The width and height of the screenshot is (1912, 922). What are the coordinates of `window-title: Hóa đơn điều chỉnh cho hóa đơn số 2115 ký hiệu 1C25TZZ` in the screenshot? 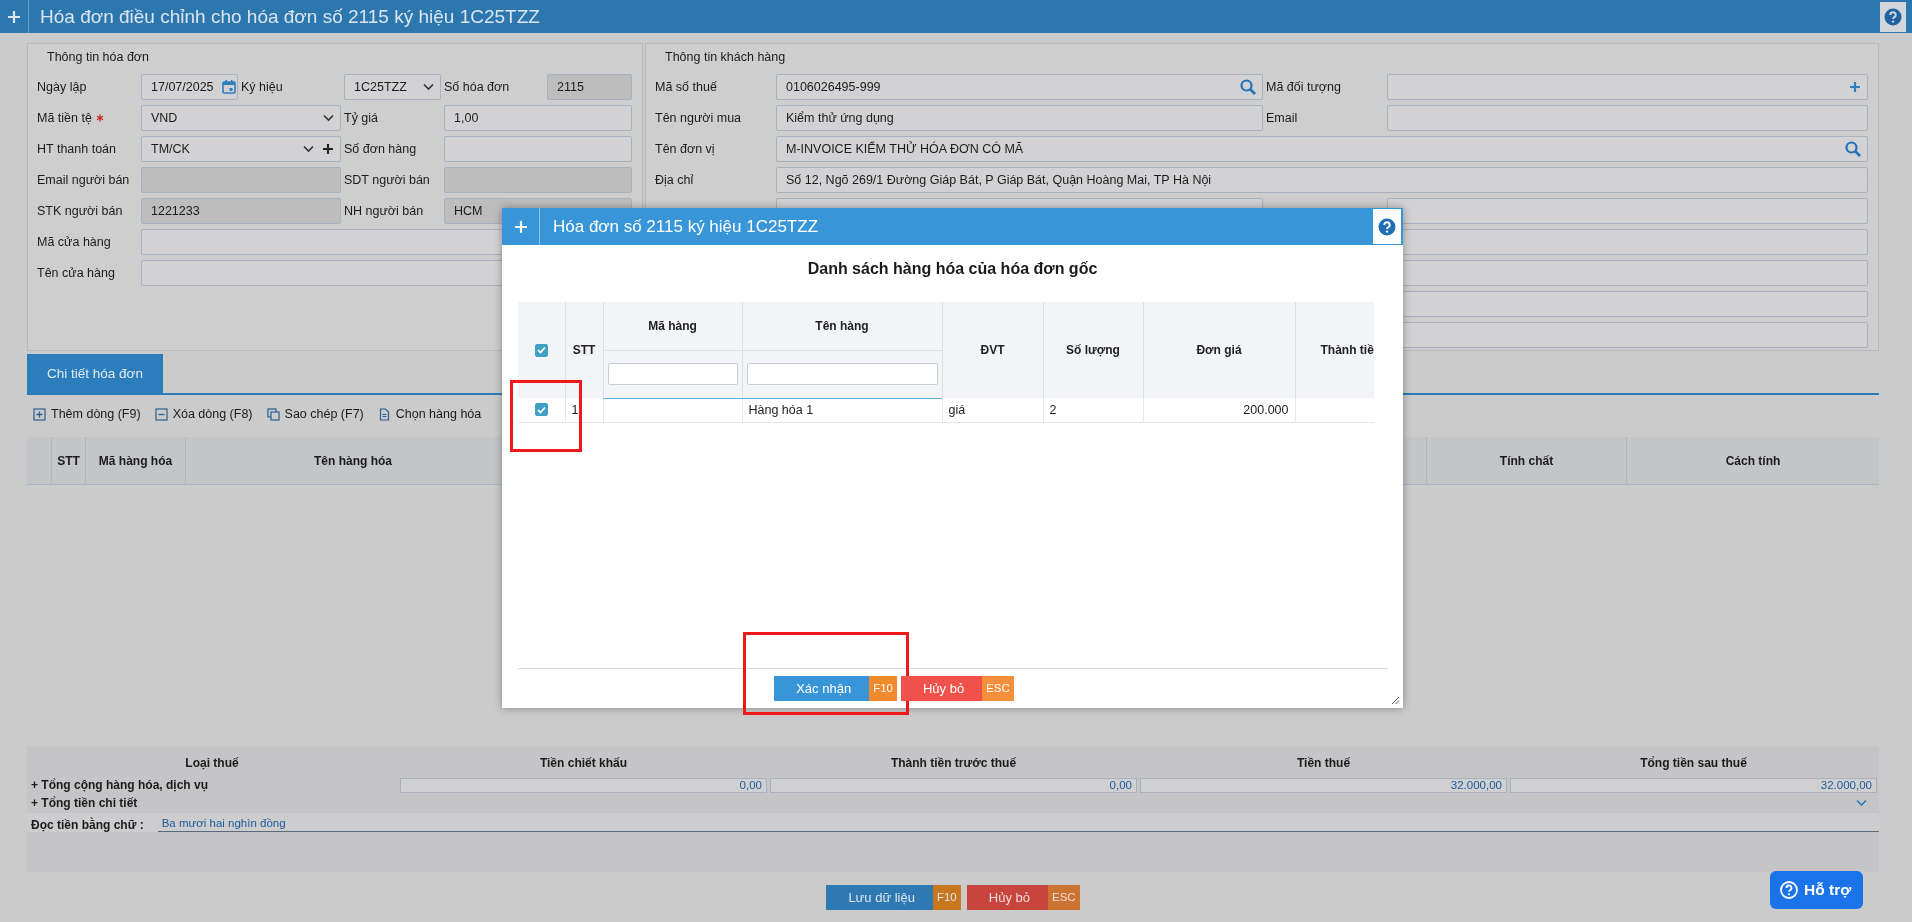 It's located at (290, 16).